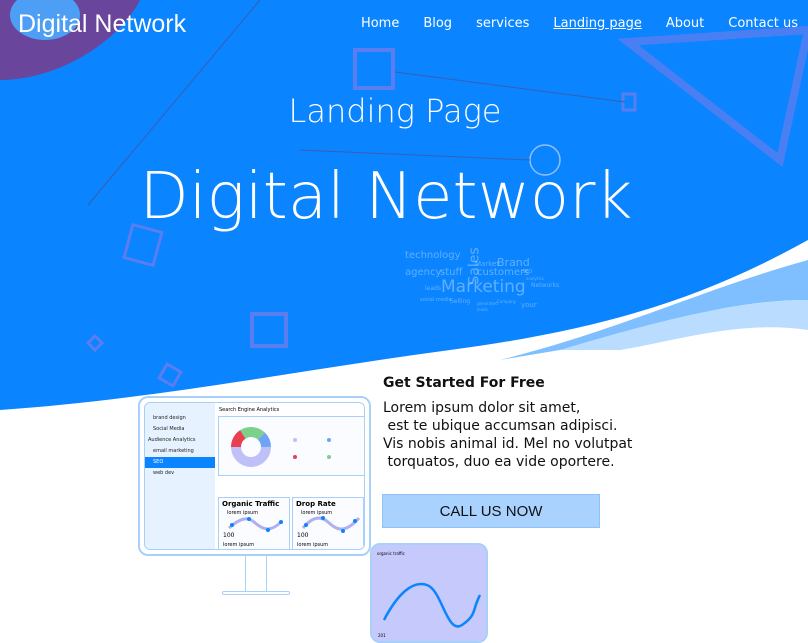 This screenshot has width=808, height=643. What do you see at coordinates (180, 429) in the screenshot?
I see `menu-item: Social Media` at bounding box center [180, 429].